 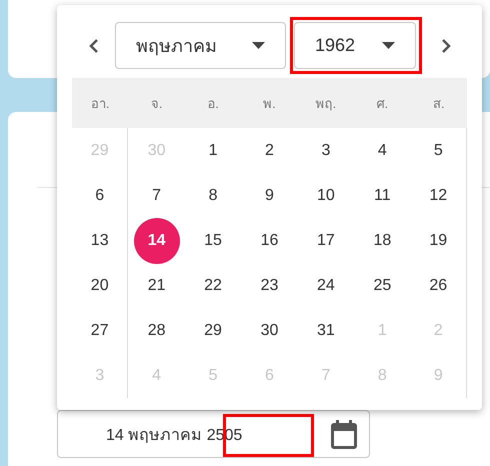 I want to click on weekday-label: พฤ., so click(x=326, y=103).